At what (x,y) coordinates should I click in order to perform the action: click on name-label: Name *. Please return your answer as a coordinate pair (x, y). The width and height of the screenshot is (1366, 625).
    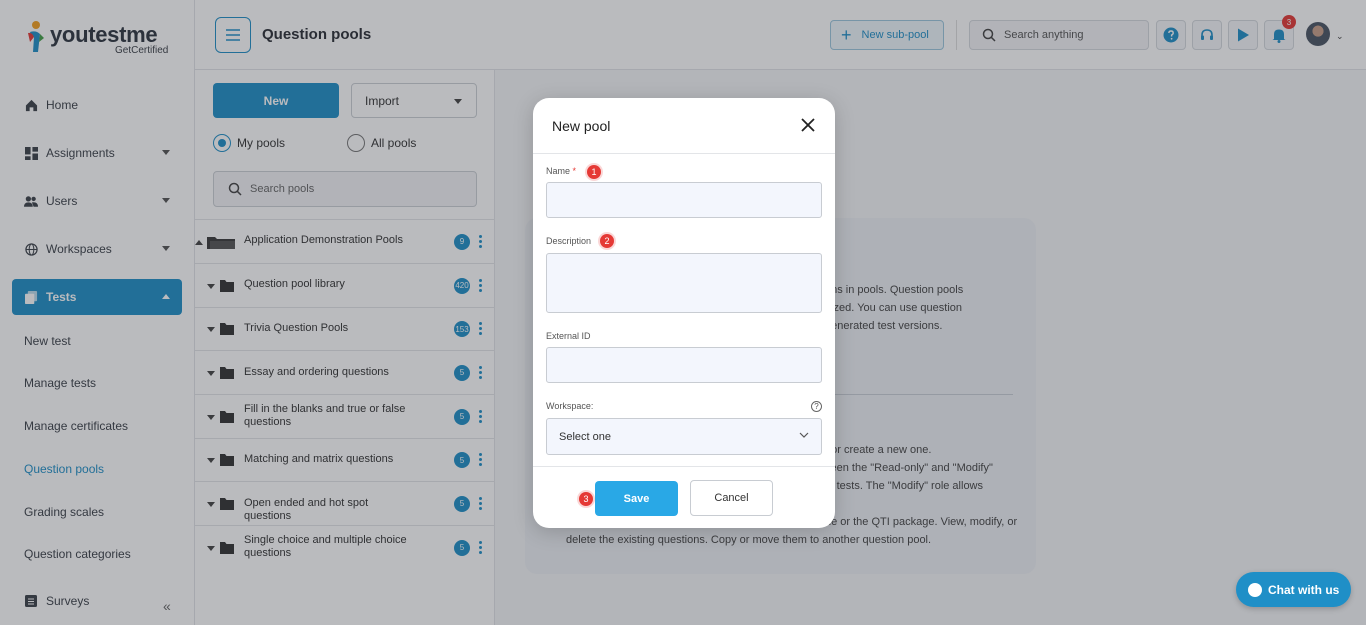
    Looking at the image, I should click on (561, 171).